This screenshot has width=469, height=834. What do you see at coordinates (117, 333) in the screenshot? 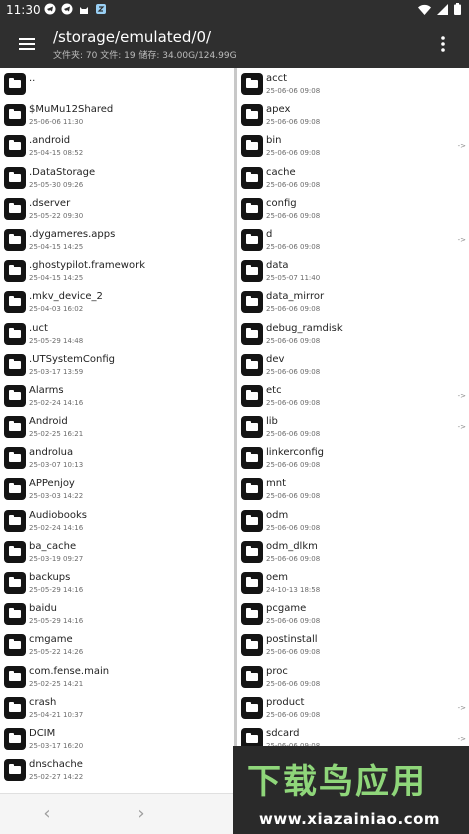
I see `file-row: .uct 25-05-29 14:48` at bounding box center [117, 333].